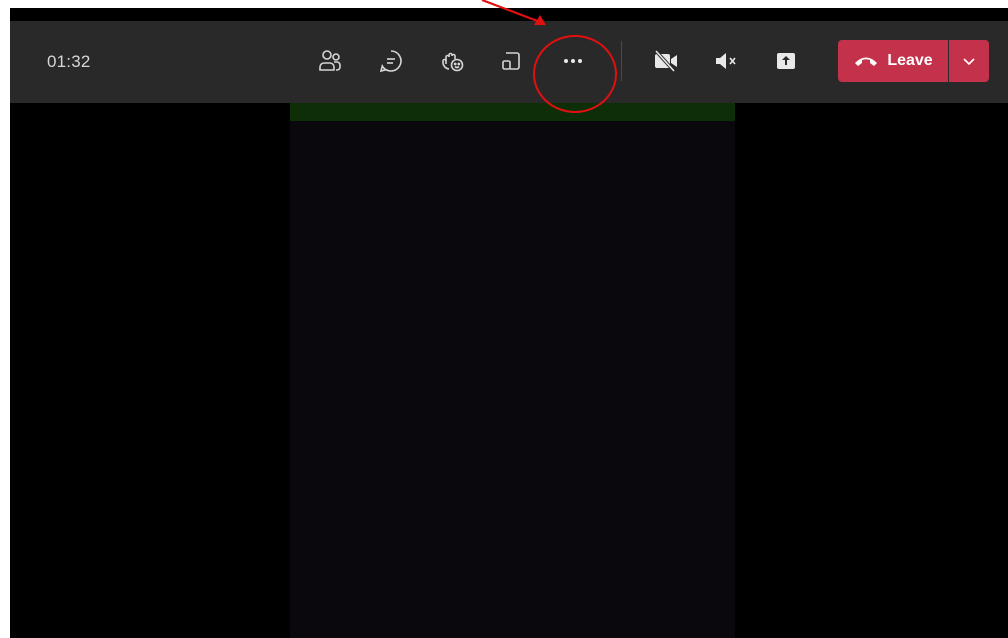  I want to click on rooms-button, so click(511, 61).